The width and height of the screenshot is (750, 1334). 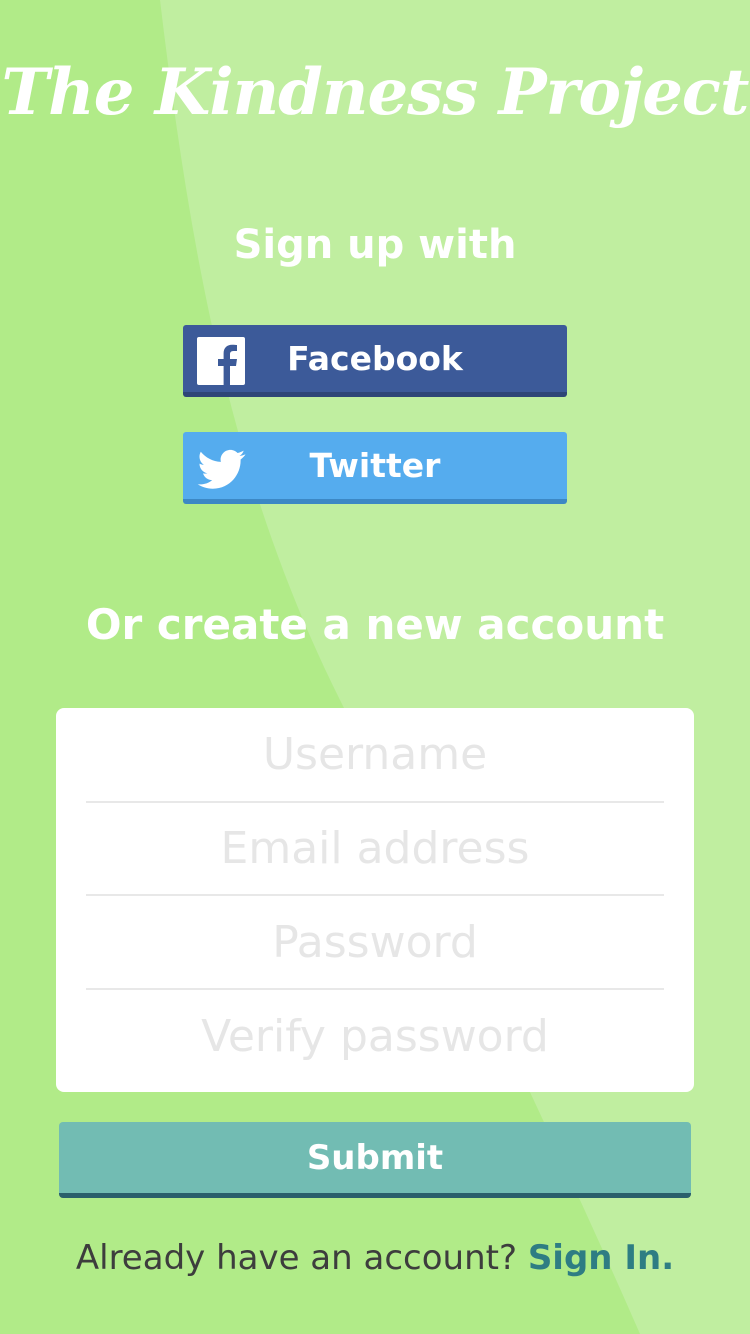 I want to click on twitter-button: Twitter, so click(x=375, y=468).